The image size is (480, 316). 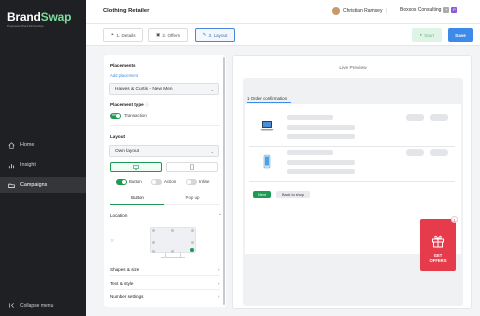 I want to click on home-icon, so click(x=11, y=145).